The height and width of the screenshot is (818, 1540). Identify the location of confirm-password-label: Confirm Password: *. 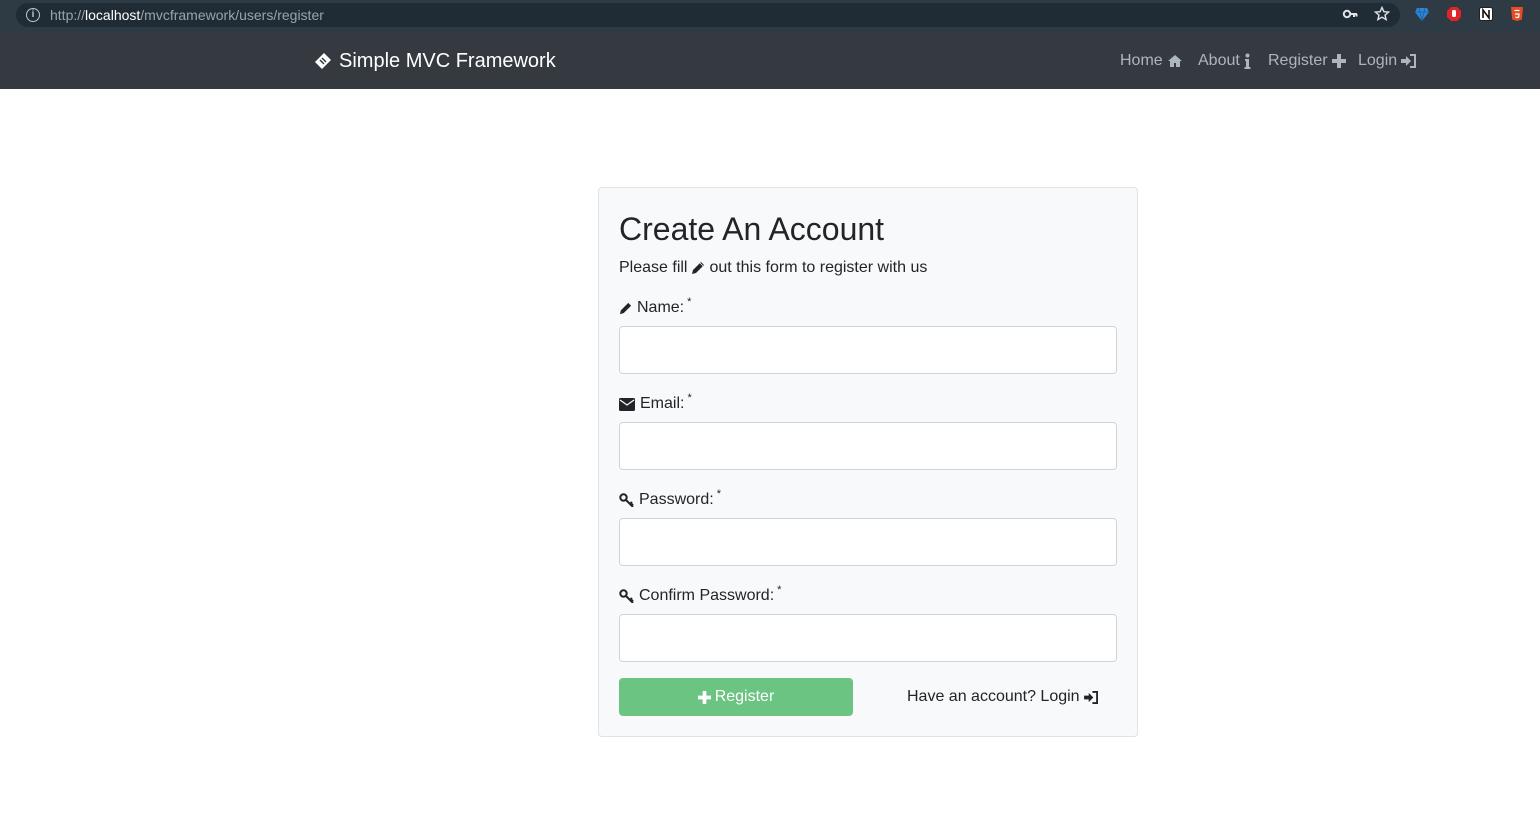
(700, 595).